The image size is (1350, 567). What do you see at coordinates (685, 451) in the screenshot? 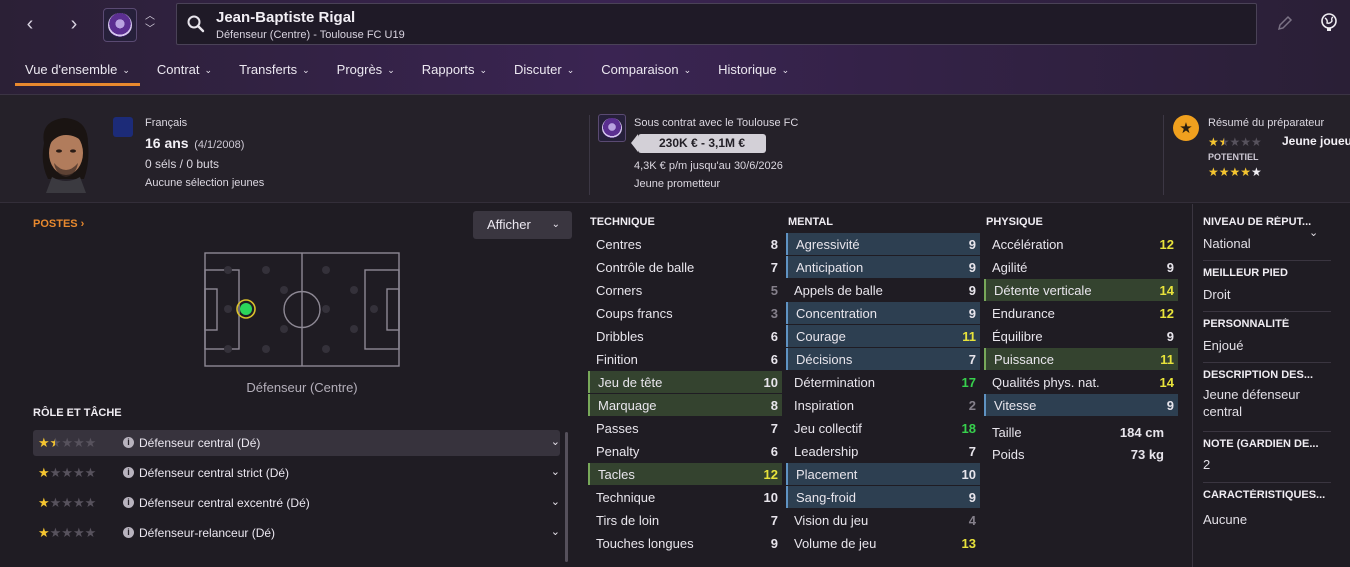
I see `attribute-row: Penalty 6` at bounding box center [685, 451].